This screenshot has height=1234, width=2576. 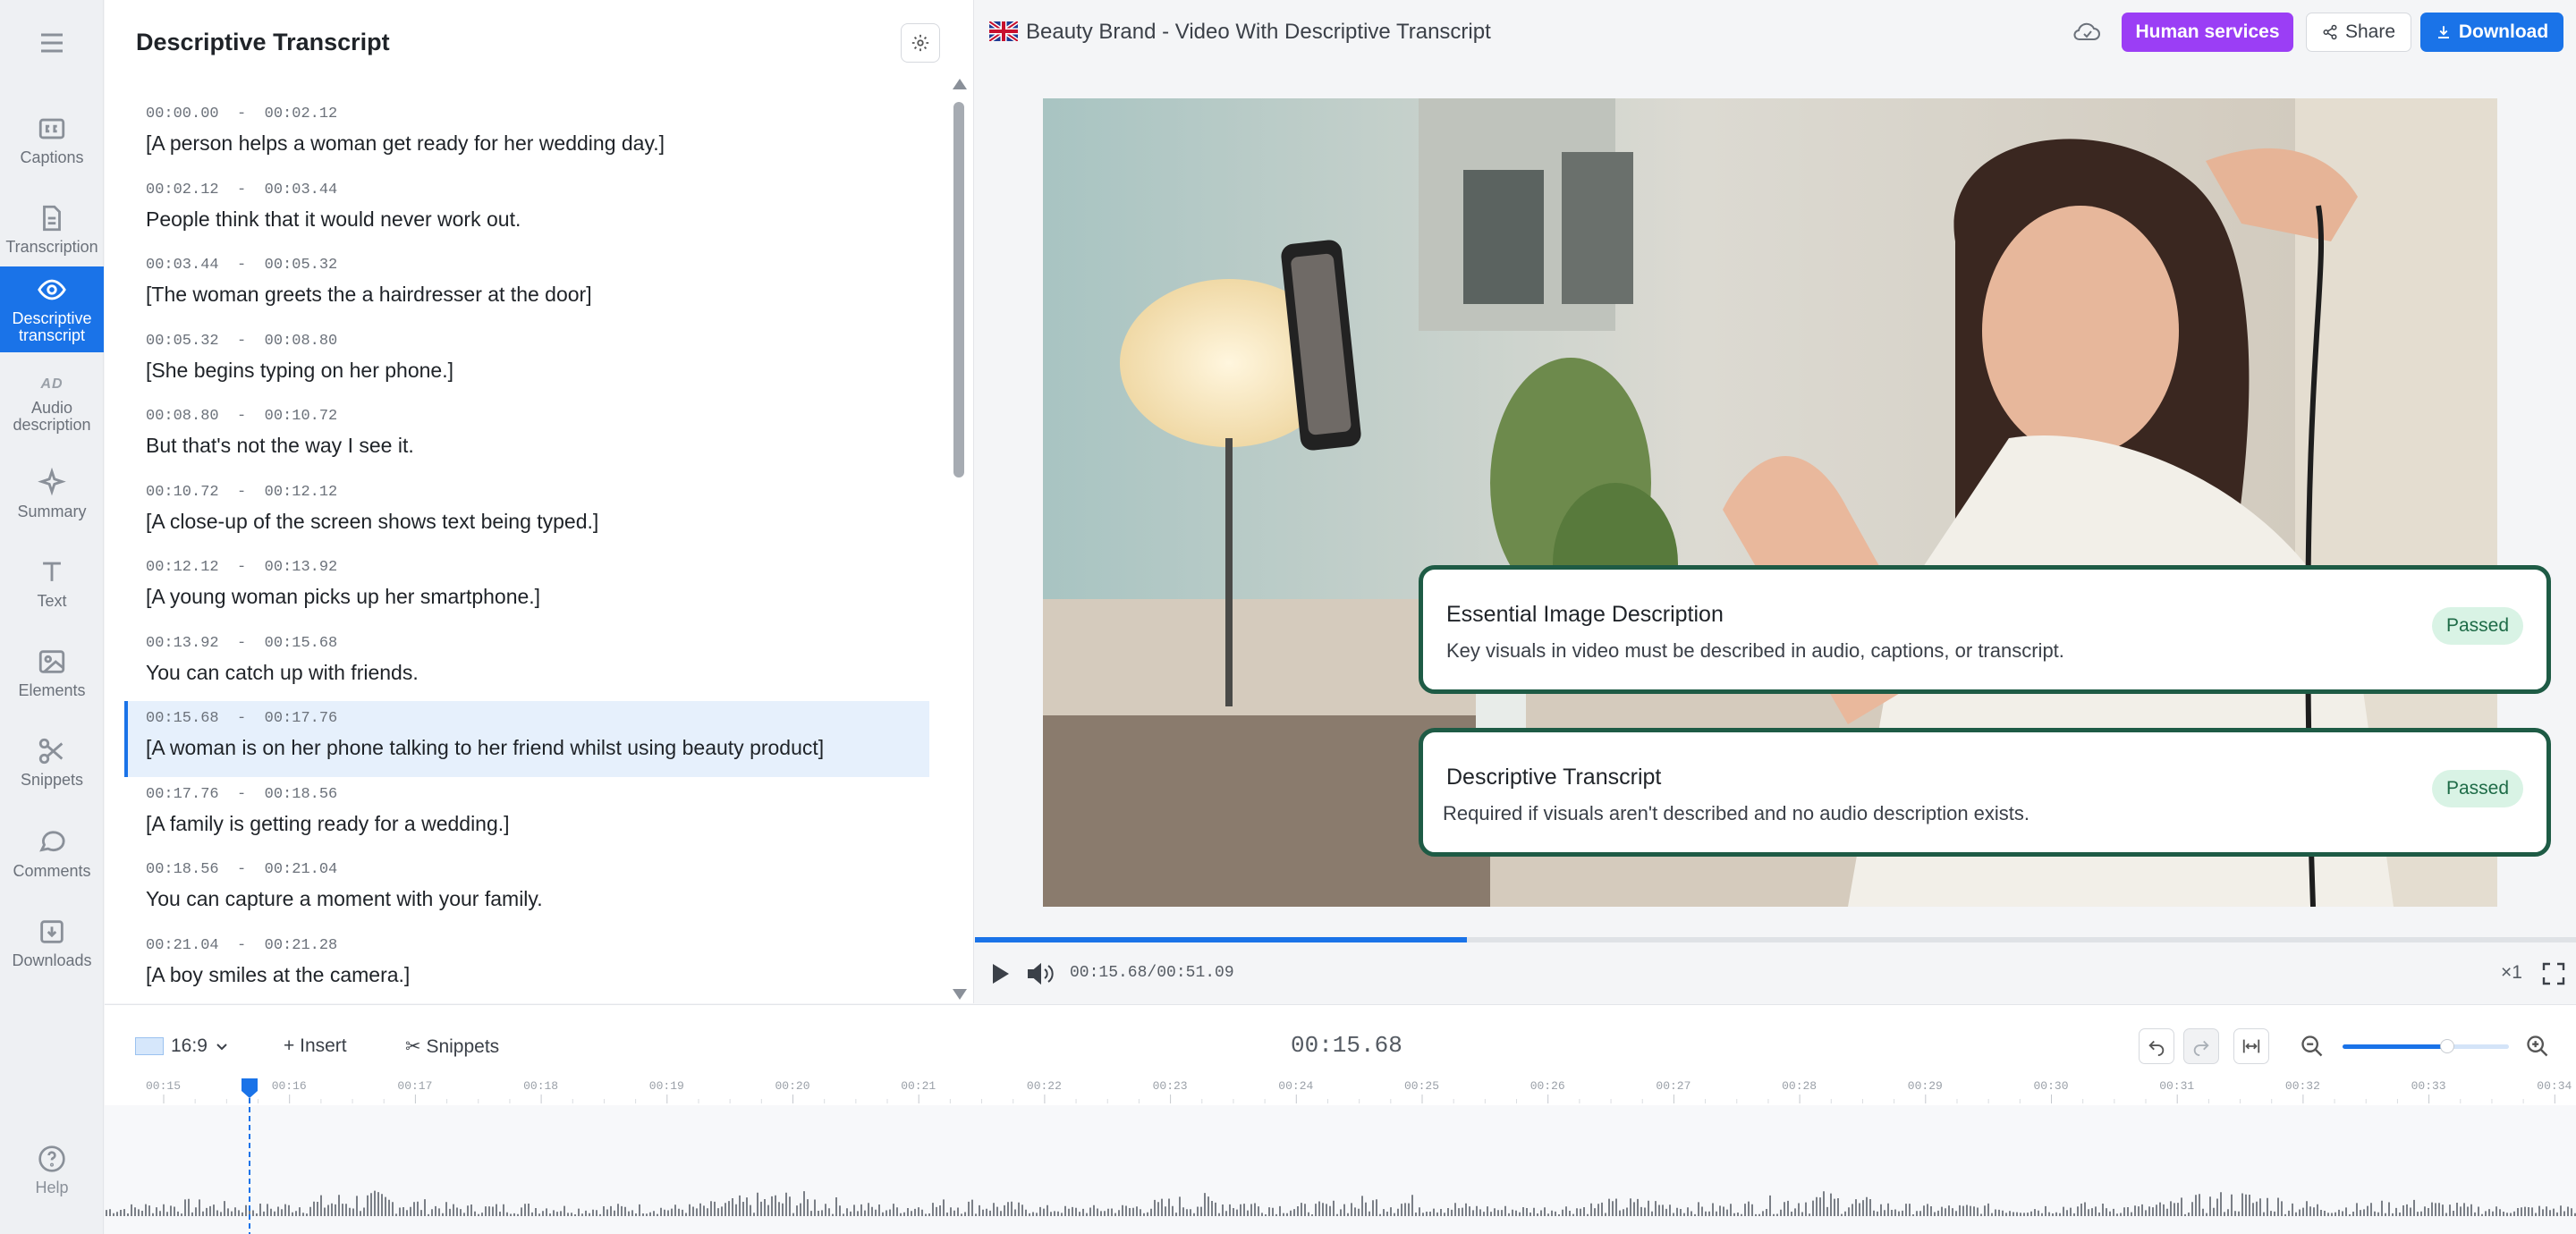 What do you see at coordinates (52, 43) in the screenshot?
I see `hamburger-menu-icon` at bounding box center [52, 43].